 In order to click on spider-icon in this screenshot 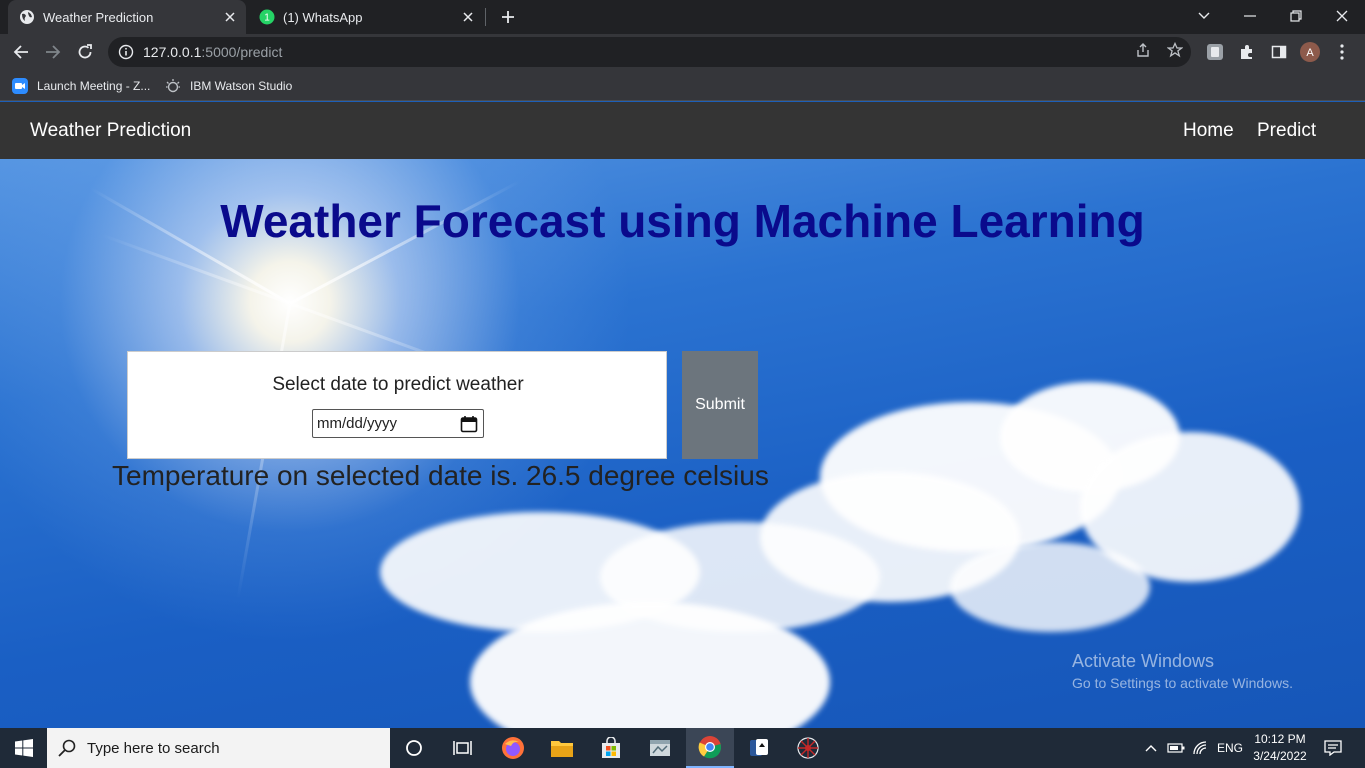, I will do `click(808, 748)`.